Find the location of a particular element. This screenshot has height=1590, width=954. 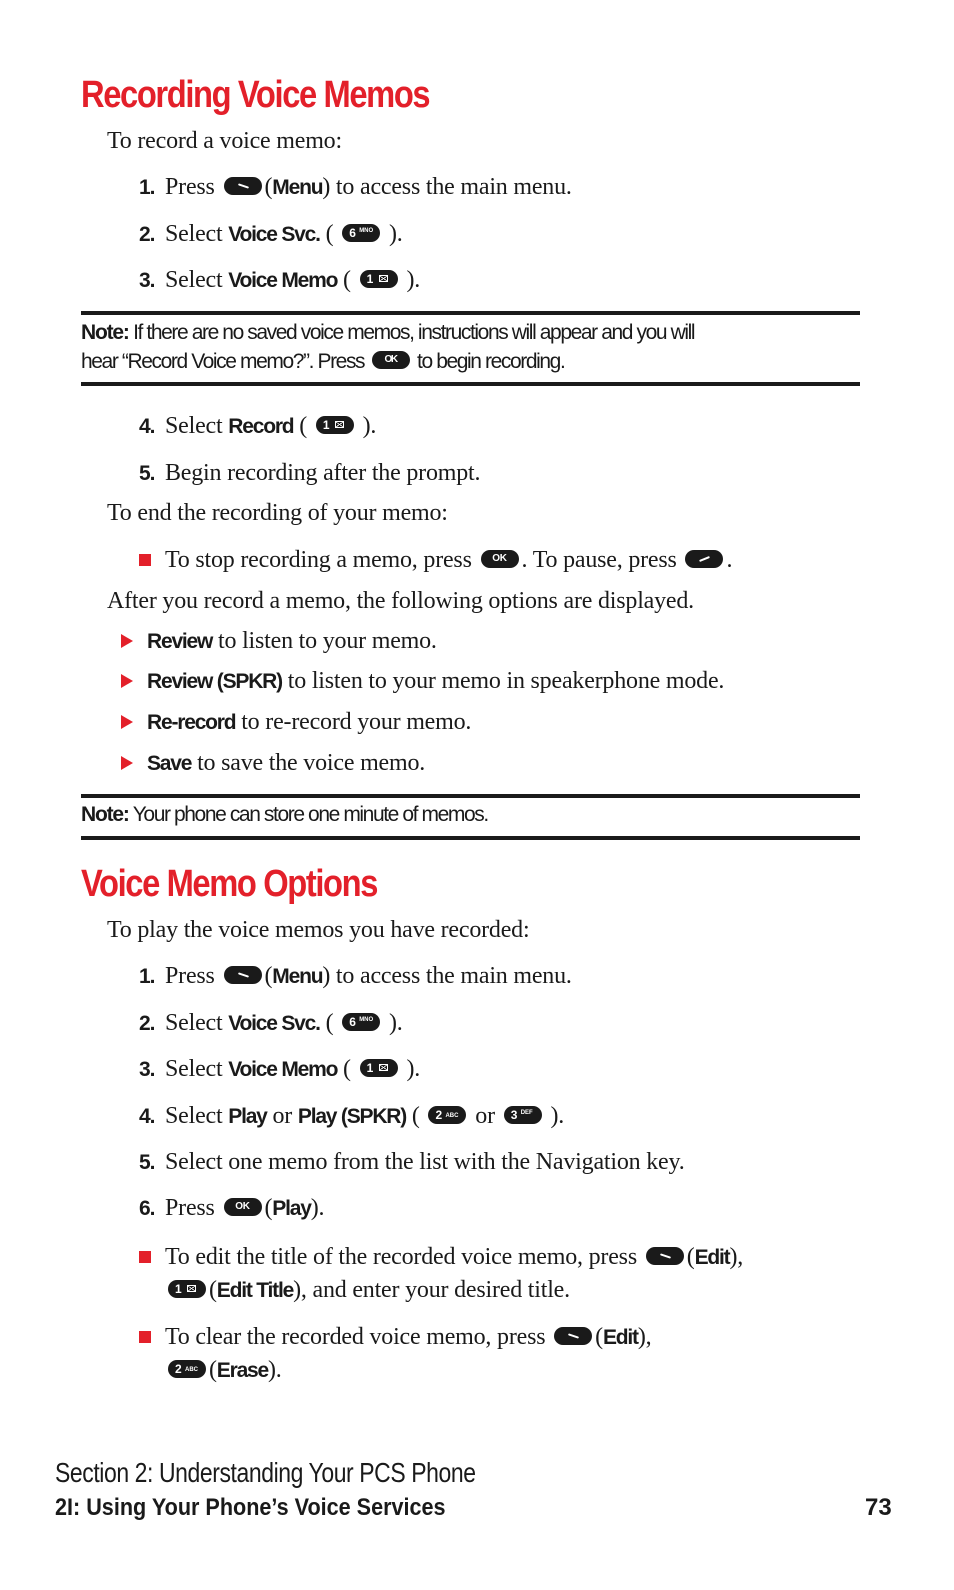

bullet-text: ), and enter your desired title. is located at coordinates (431, 1290).